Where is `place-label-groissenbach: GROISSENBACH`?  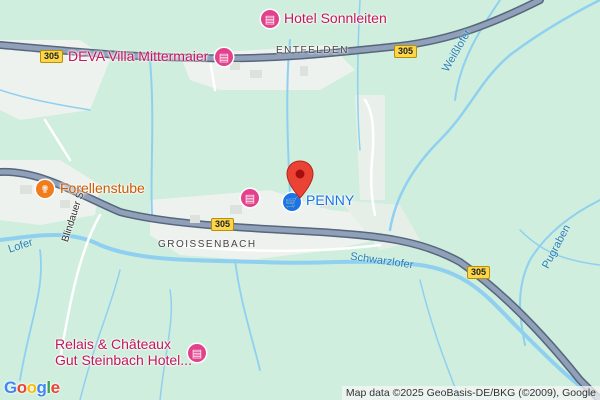
place-label-groissenbach: GROISSENBACH is located at coordinates (207, 244).